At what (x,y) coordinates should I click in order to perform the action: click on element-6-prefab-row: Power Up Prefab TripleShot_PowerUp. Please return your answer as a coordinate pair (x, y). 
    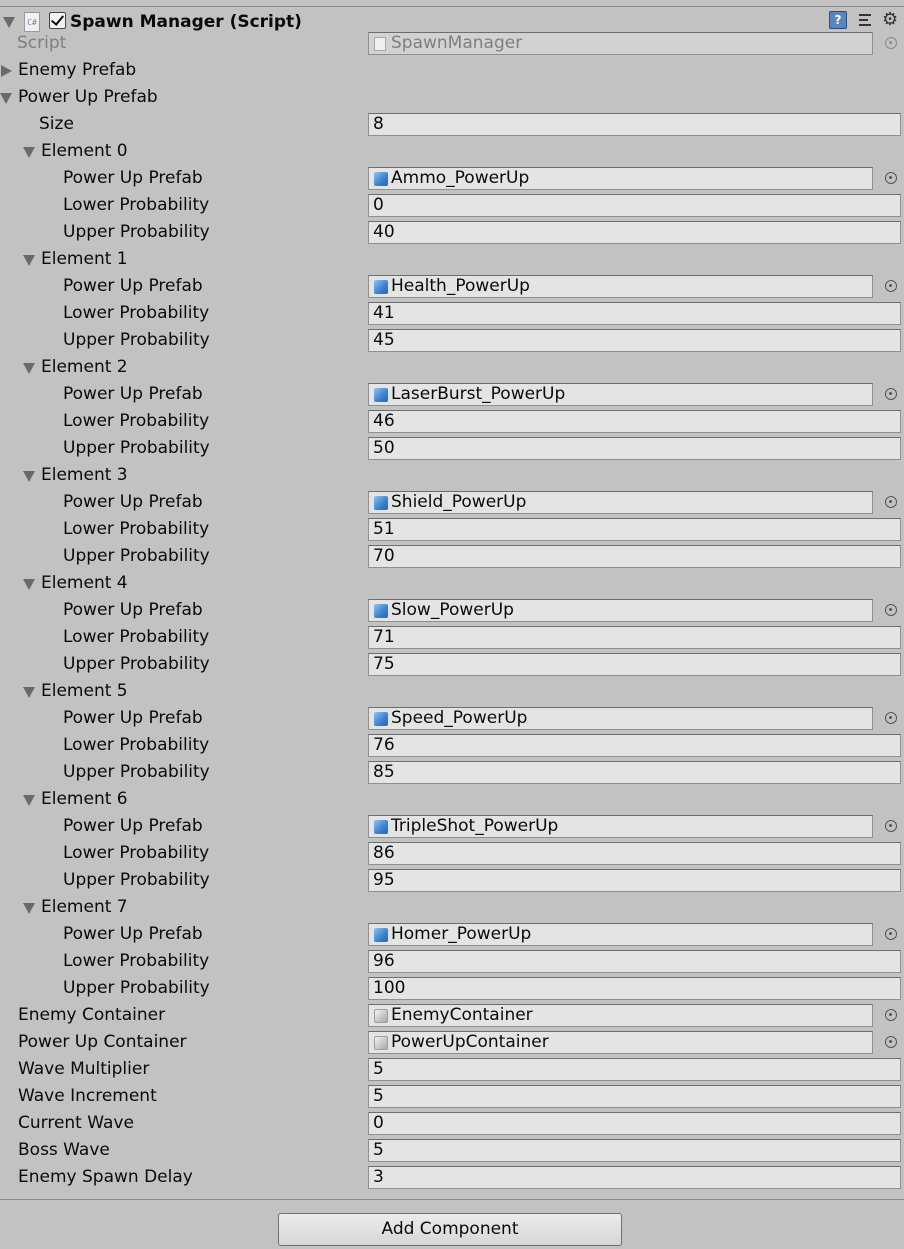
    Looking at the image, I should click on (452, 826).